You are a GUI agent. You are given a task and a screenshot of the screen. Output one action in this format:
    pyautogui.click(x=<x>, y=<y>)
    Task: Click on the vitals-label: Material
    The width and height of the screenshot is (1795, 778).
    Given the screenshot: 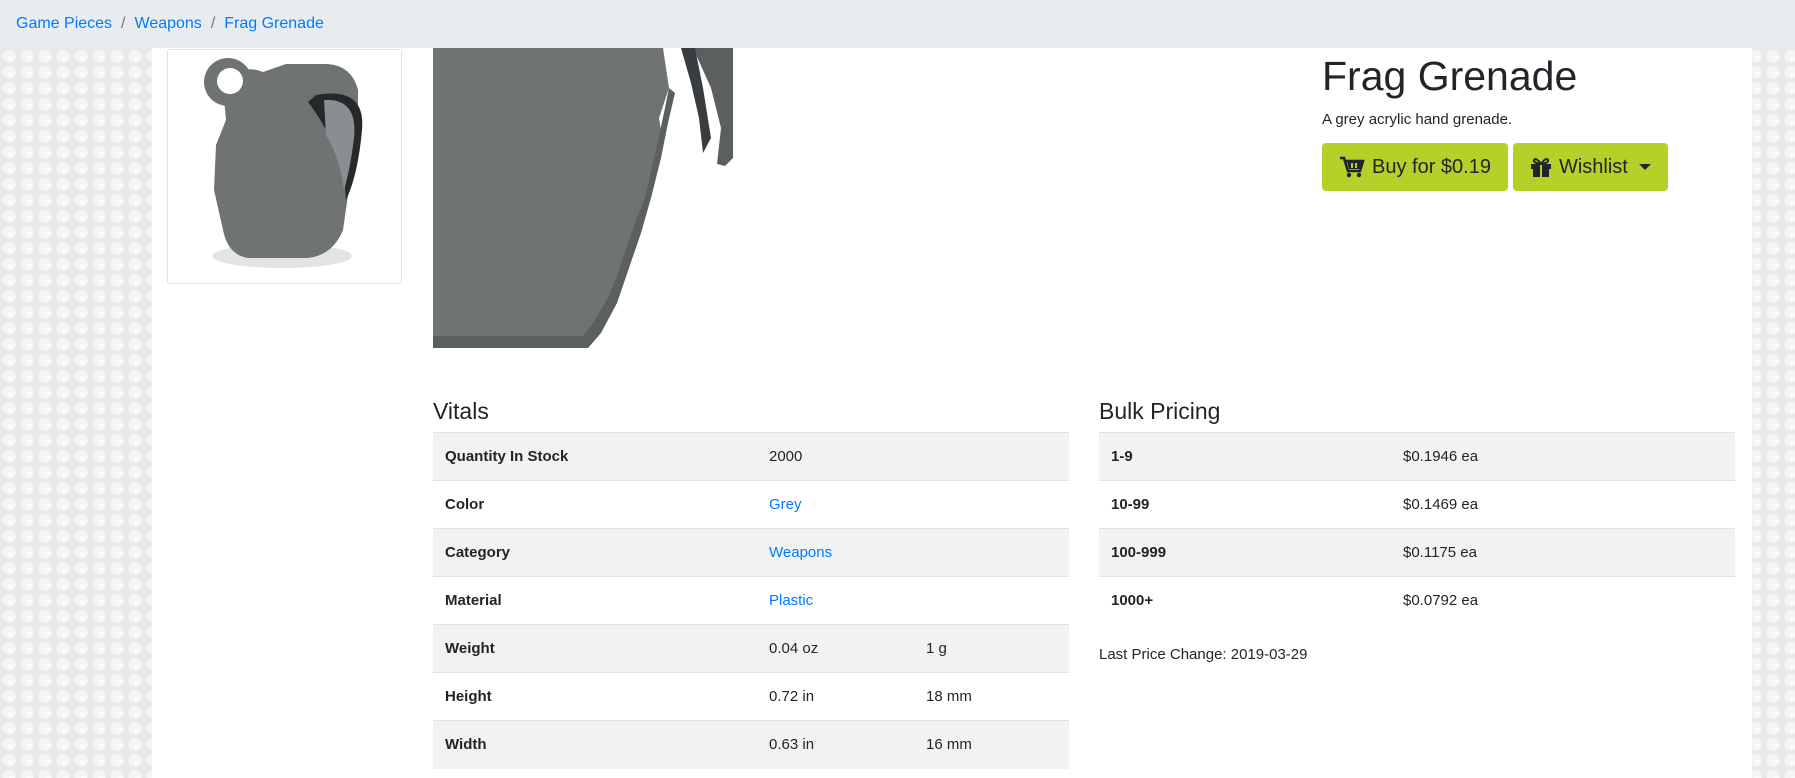 What is the action you would take?
    pyautogui.click(x=595, y=600)
    